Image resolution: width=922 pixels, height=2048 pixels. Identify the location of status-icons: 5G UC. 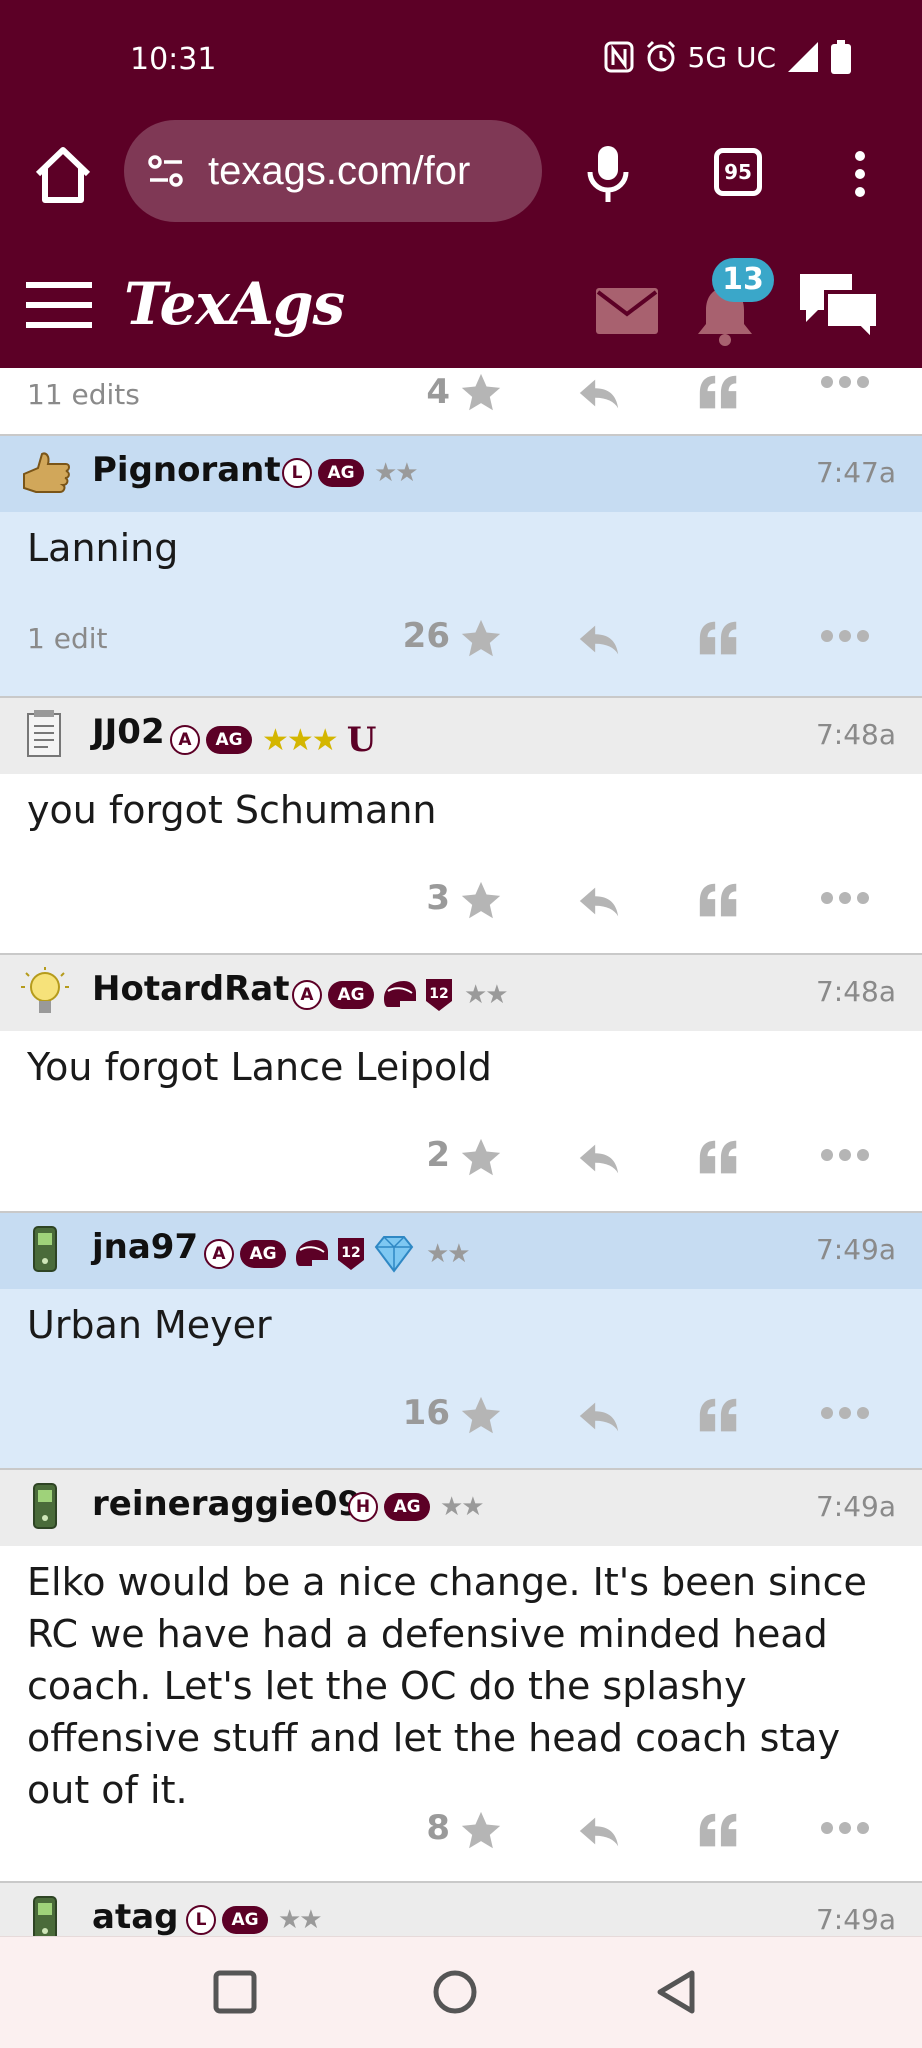
(728, 57).